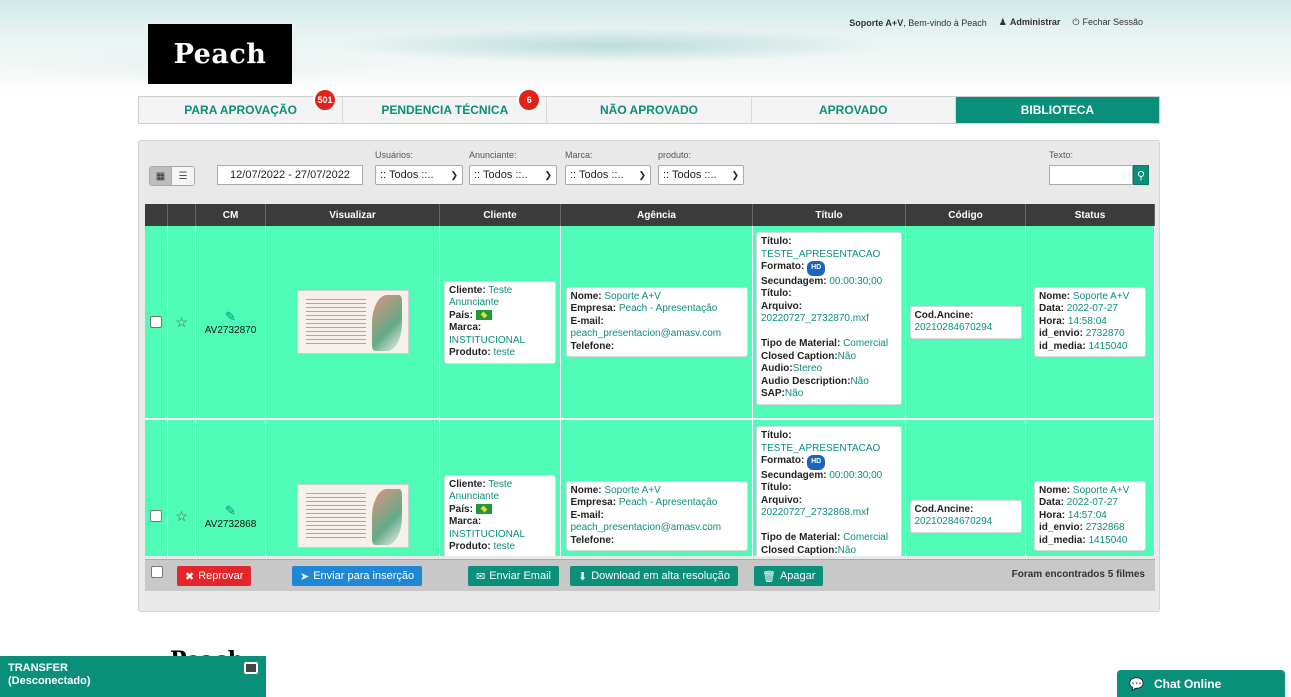 Image resolution: width=1291 pixels, height=697 pixels. What do you see at coordinates (801, 537) in the screenshot?
I see `tipo-label: Tipo de Material:` at bounding box center [801, 537].